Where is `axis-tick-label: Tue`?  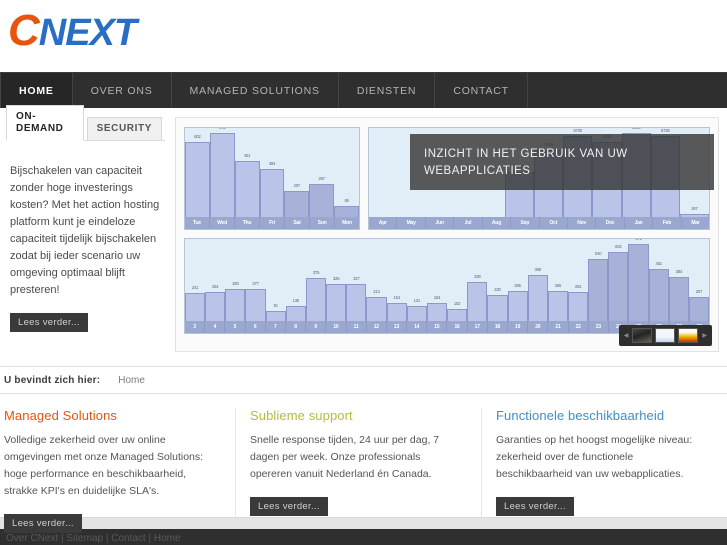 axis-tick-label: Tue is located at coordinates (197, 223).